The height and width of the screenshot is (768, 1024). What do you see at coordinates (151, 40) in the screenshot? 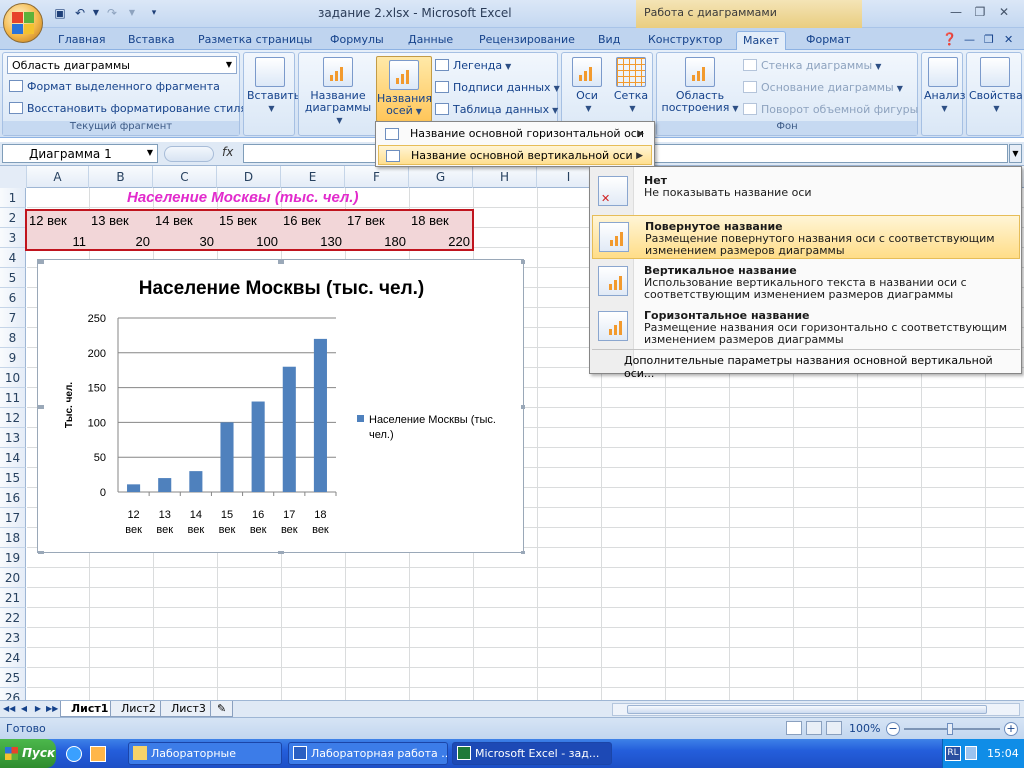
I see `tab-insert: Вставка` at bounding box center [151, 40].